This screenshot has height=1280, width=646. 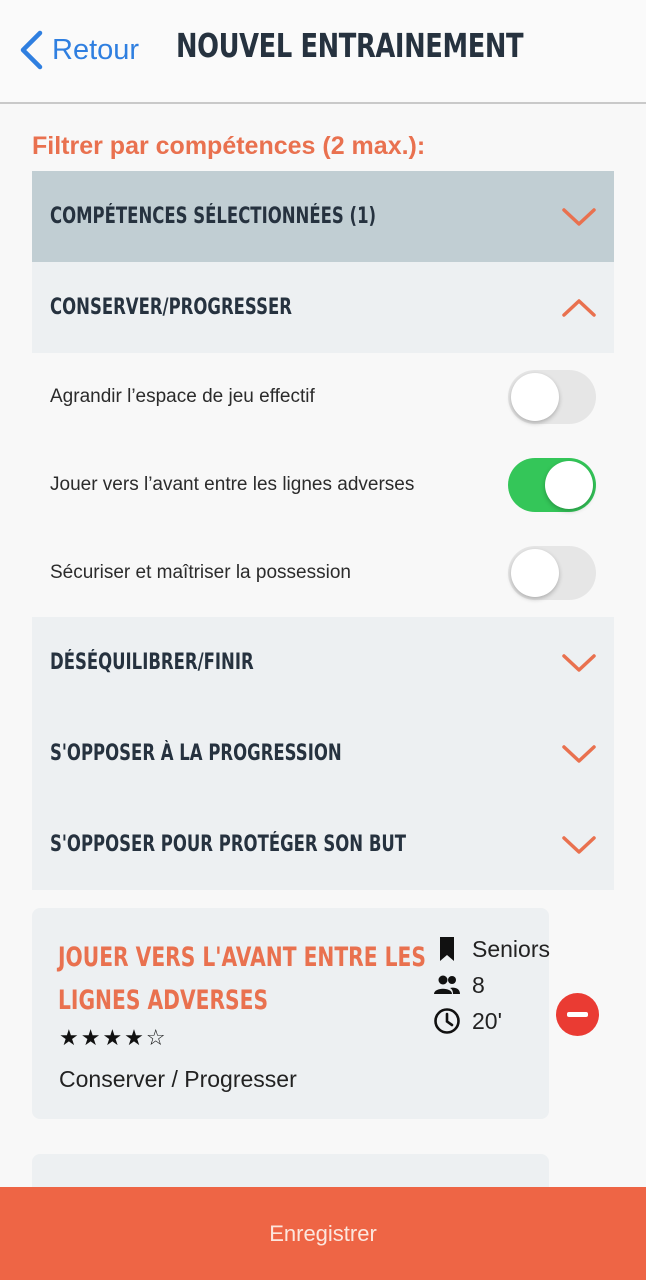 I want to click on meta-level: Seniors, so click(x=491, y=949).